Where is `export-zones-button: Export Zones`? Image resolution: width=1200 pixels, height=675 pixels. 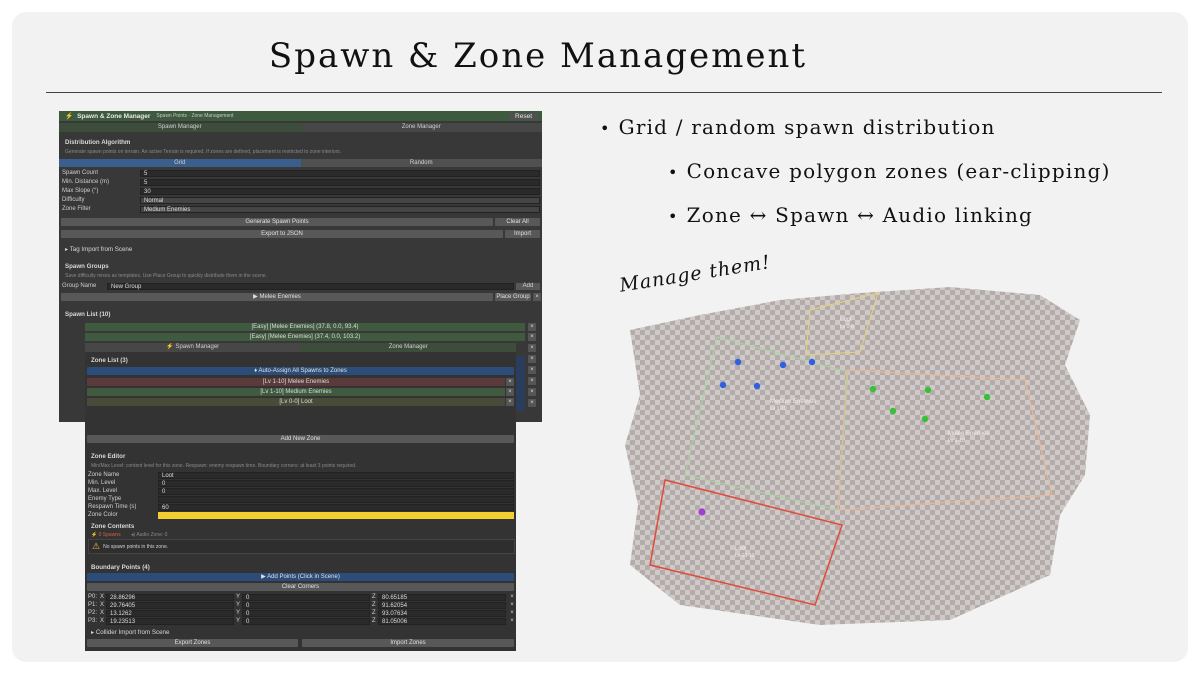 export-zones-button: Export Zones is located at coordinates (192, 643).